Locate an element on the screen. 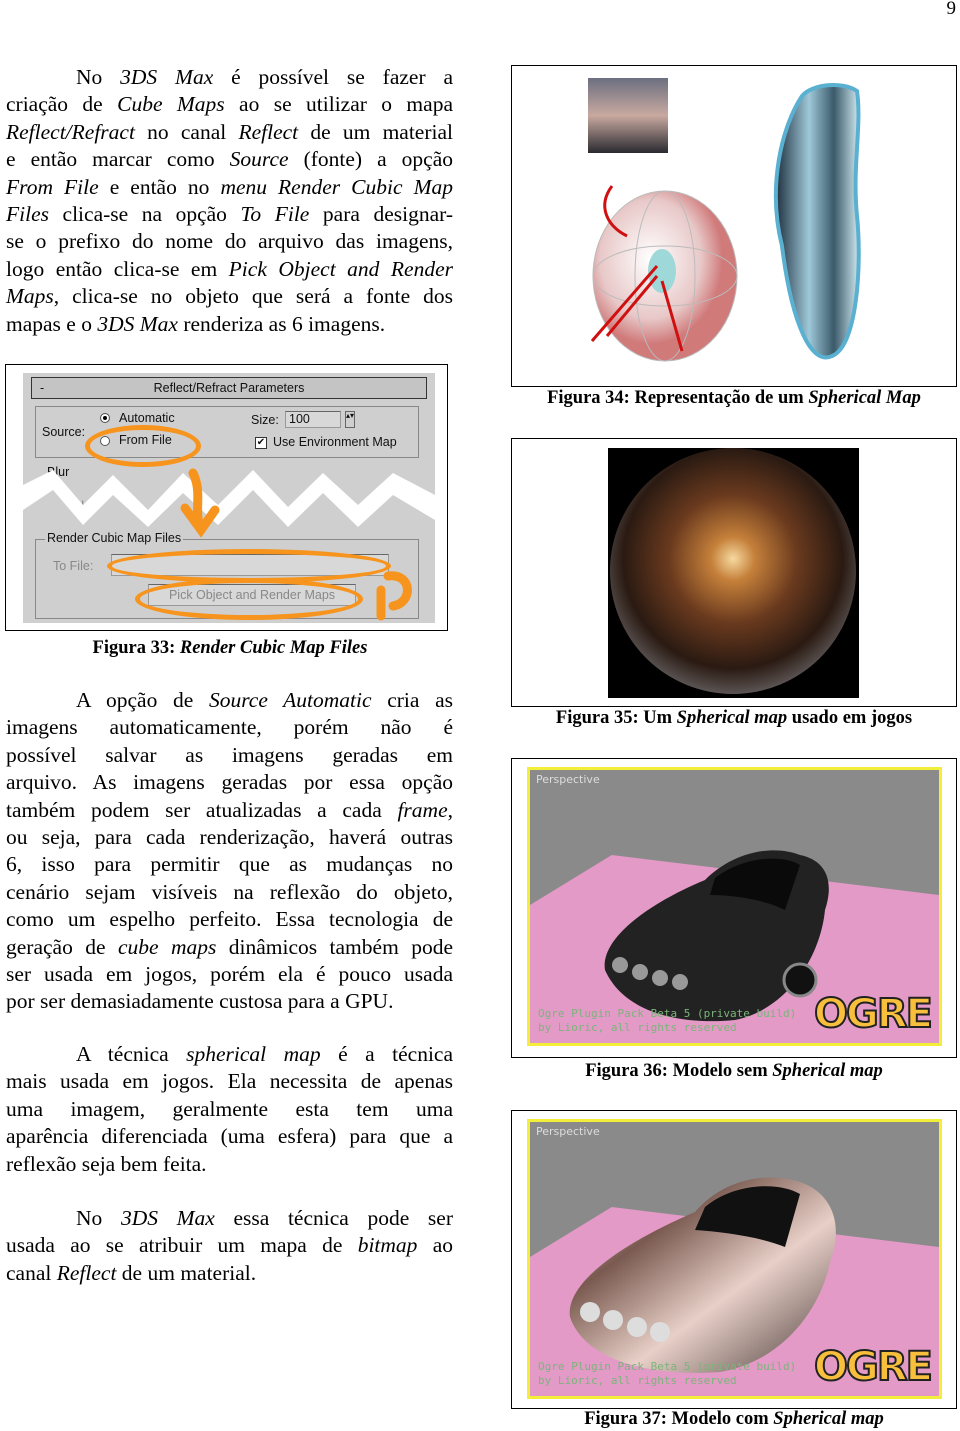 Image resolution: width=960 pixels, height=1431 pixels. text-line: possível salvar as imagens geradas em is located at coordinates (229, 755).